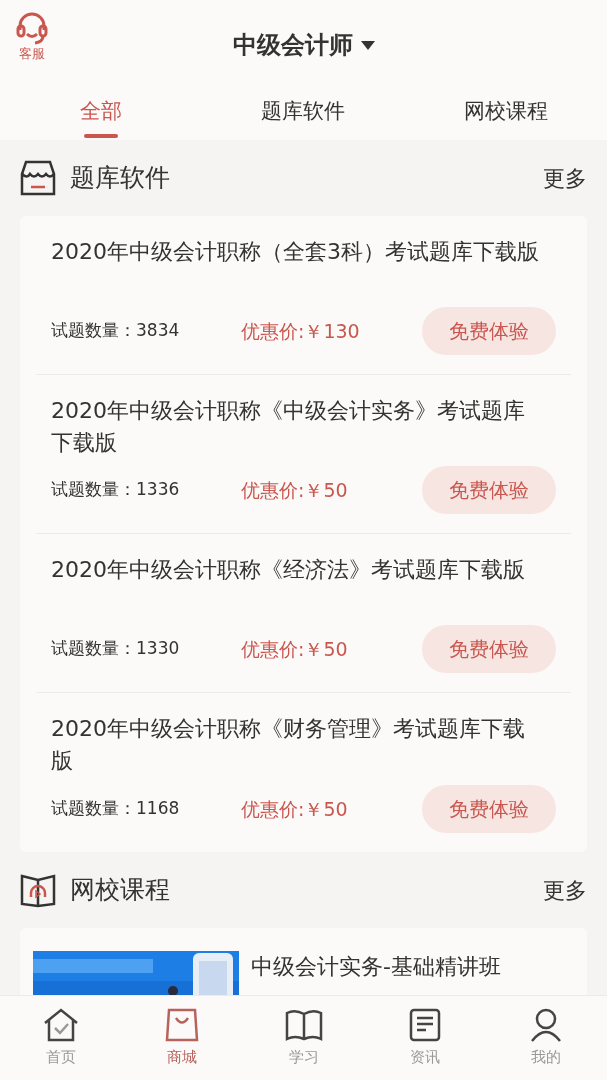 This screenshot has height=1080, width=607. I want to click on open-book-icon, so click(38, 890).